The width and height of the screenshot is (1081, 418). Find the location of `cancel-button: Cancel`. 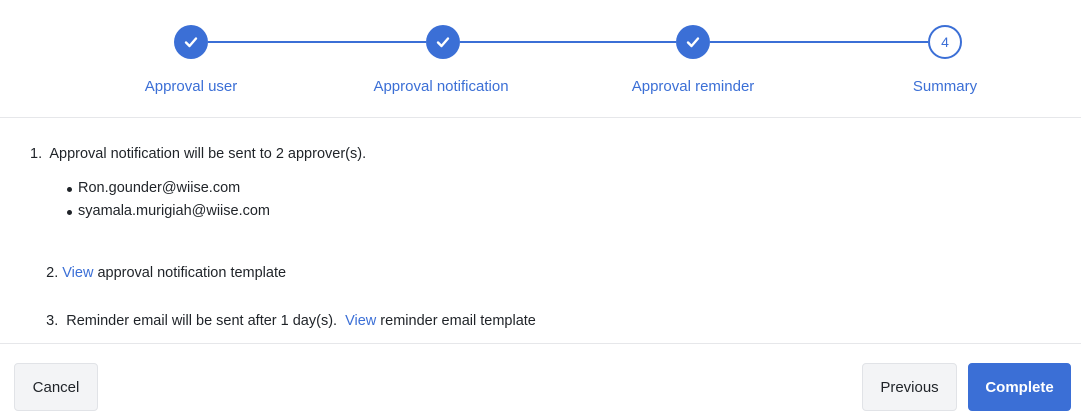

cancel-button: Cancel is located at coordinates (56, 387).